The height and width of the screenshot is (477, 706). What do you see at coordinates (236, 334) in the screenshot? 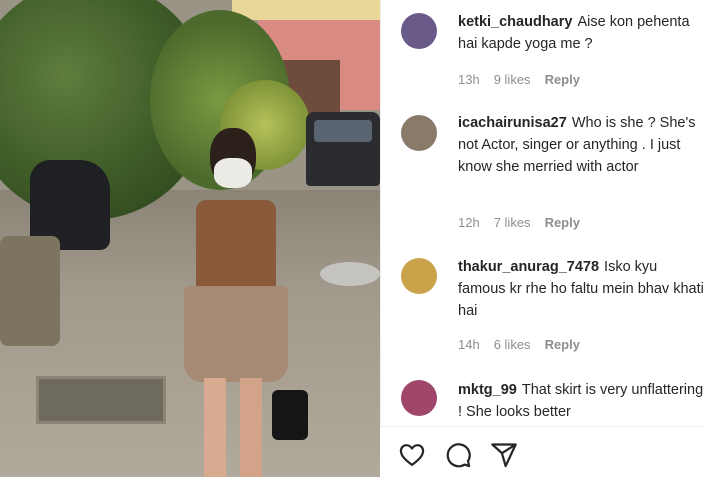
I see `printed-skirt` at bounding box center [236, 334].